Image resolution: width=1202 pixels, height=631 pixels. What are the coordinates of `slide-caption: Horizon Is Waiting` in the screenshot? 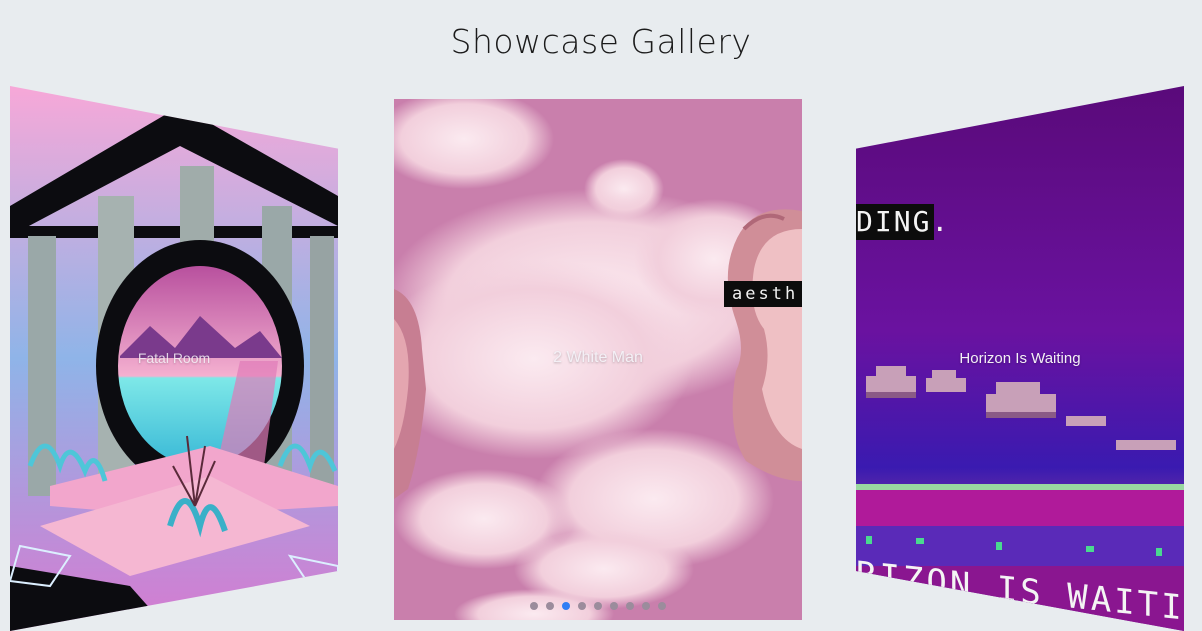 It's located at (1020, 358).